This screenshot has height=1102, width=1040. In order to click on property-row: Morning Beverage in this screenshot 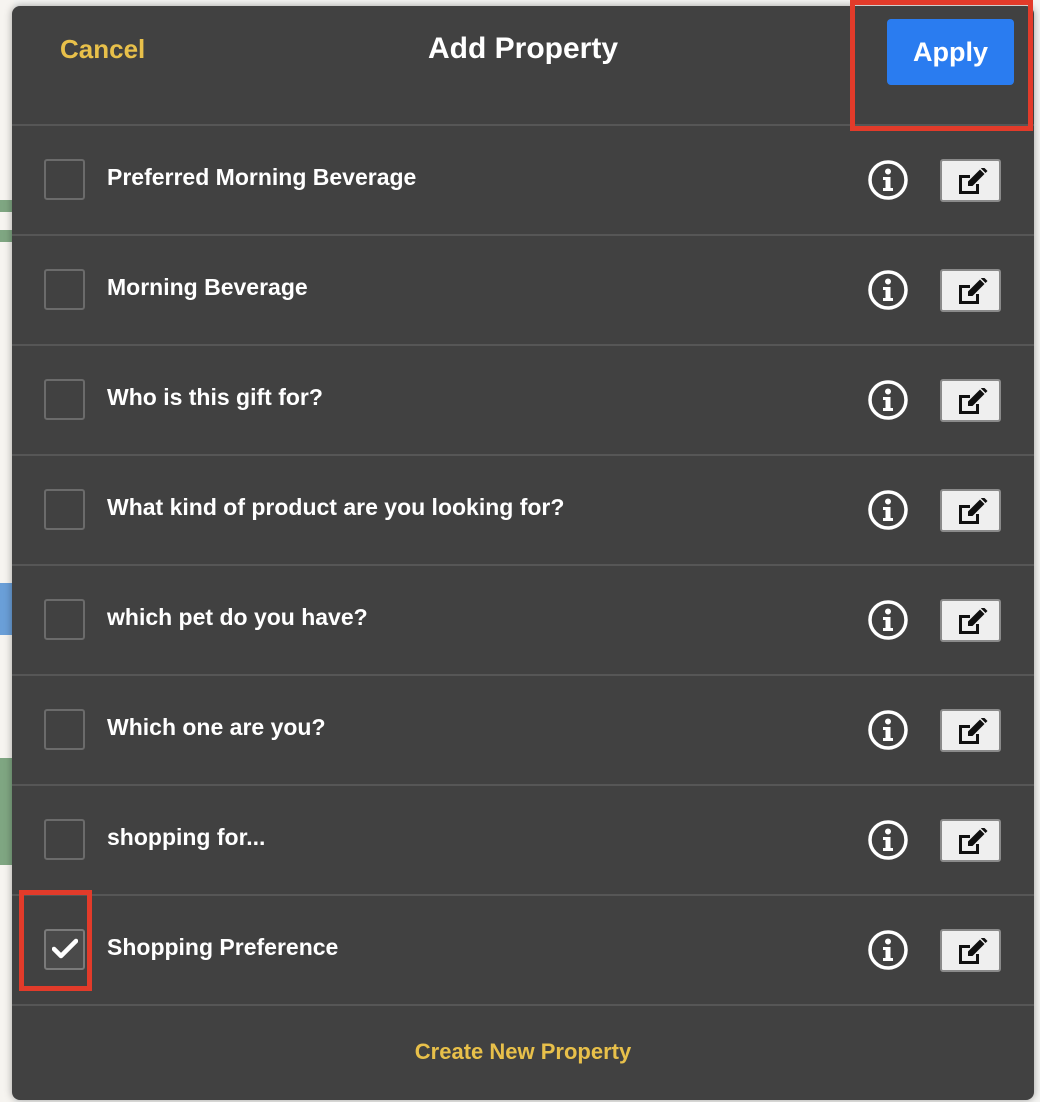, I will do `click(523, 289)`.